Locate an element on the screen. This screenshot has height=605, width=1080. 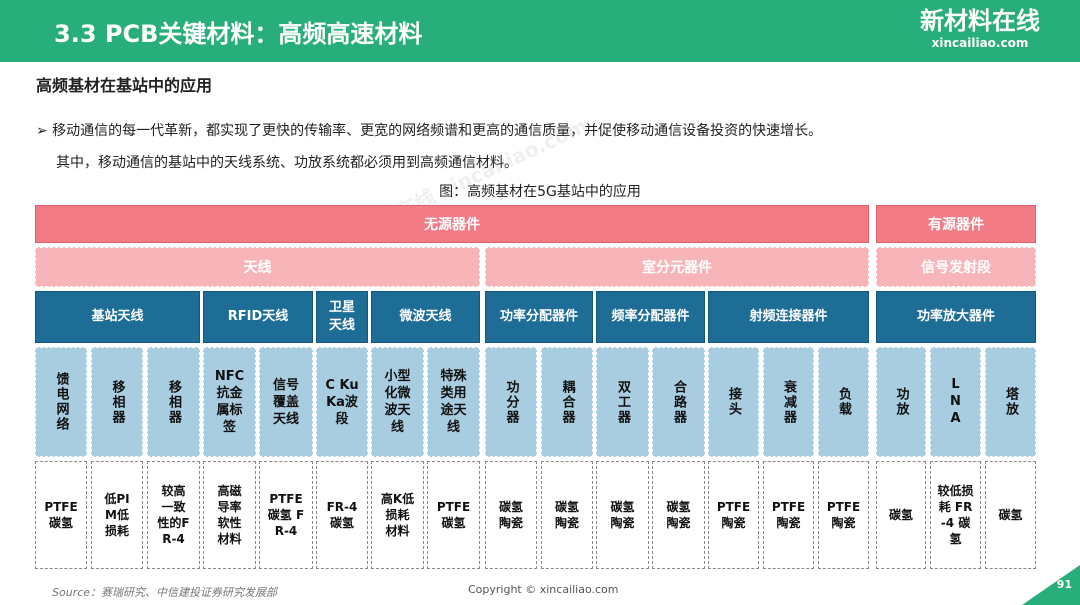
subcategory-transmit: 信号发射段 is located at coordinates (956, 267).